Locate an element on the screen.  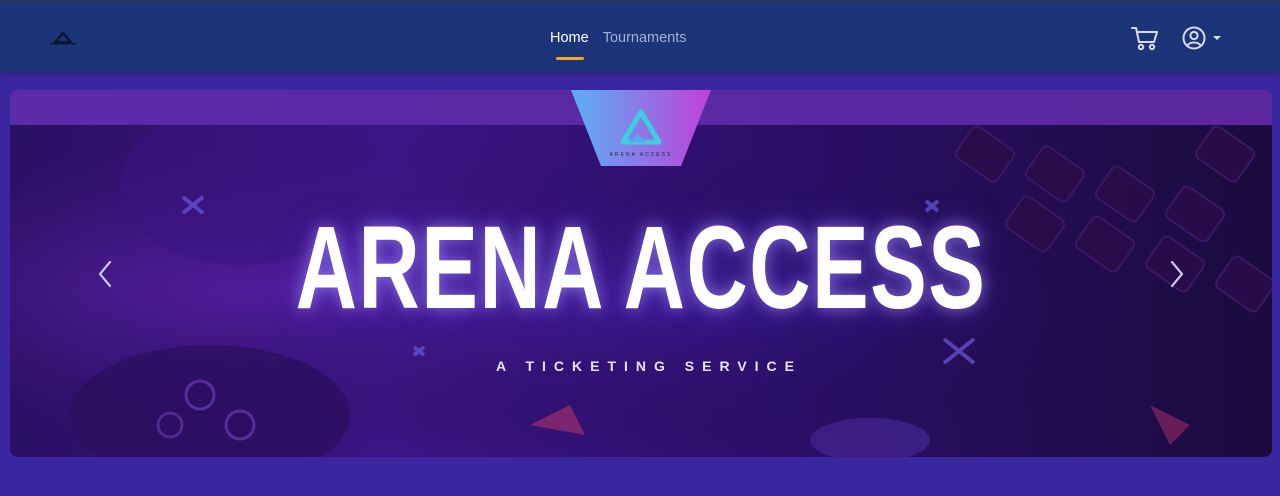
main-nav: Home Tournaments is located at coordinates (618, 38).